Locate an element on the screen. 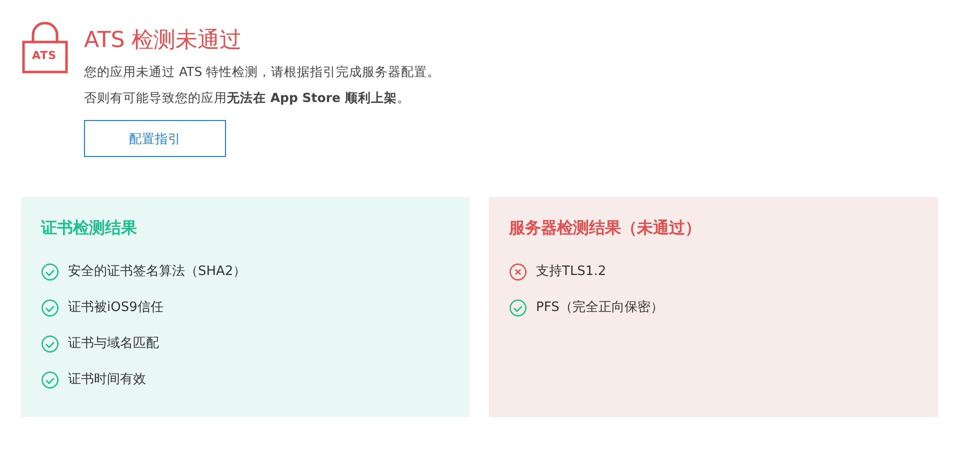 The image size is (964, 458). result-item: 证书被iOS9信任 is located at coordinates (116, 308).